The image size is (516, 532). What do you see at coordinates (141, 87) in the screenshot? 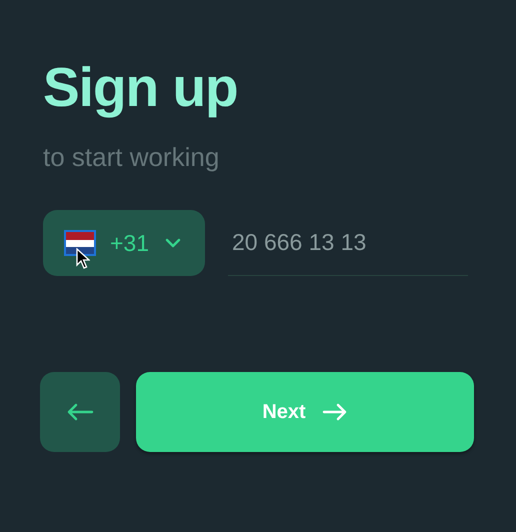
I see `page-title: Sign up` at bounding box center [141, 87].